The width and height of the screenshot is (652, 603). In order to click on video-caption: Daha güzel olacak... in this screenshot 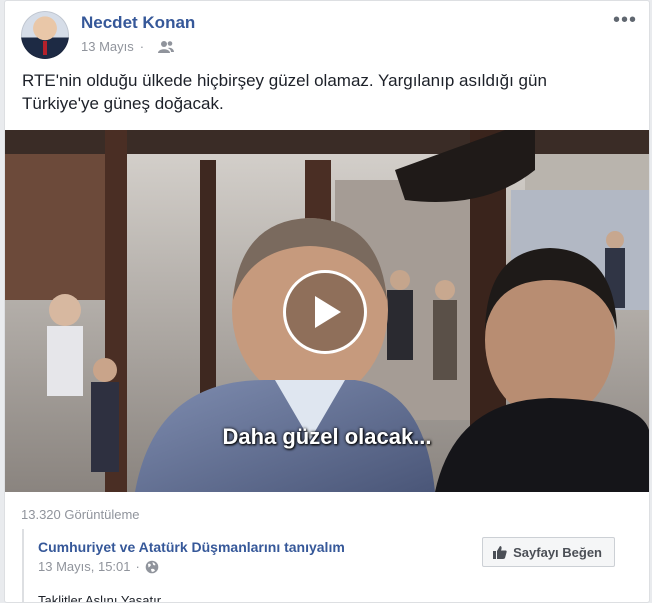, I will do `click(327, 436)`.